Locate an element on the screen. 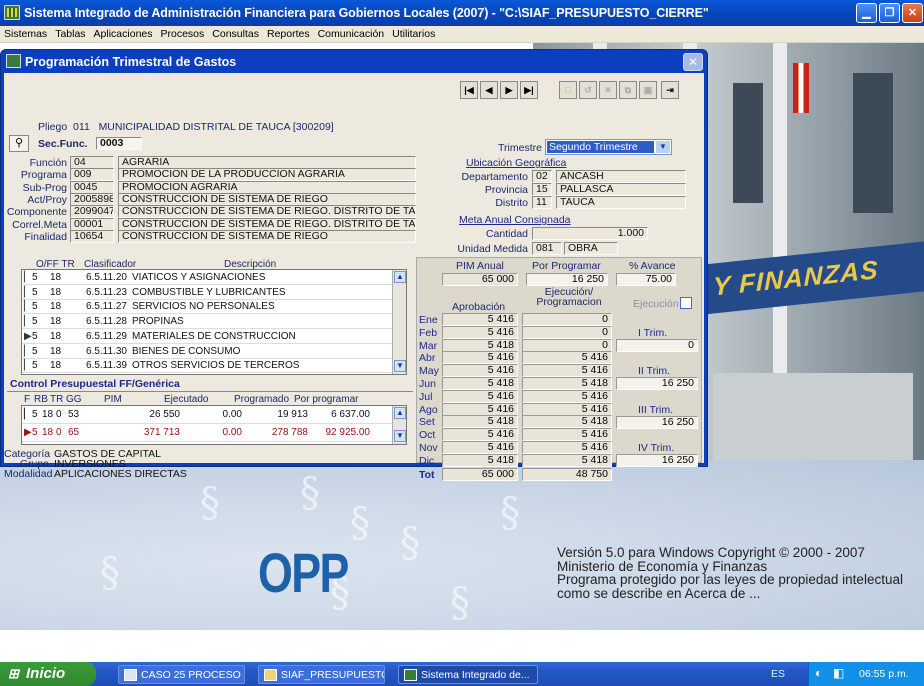  prev-record-icon: ◀ is located at coordinates (489, 90).